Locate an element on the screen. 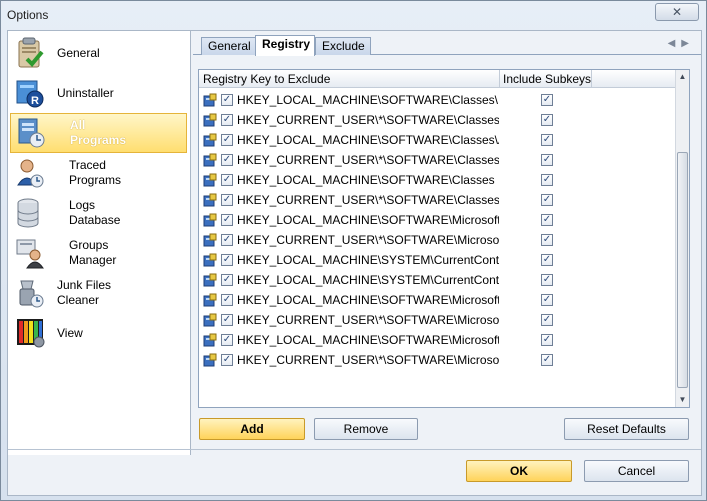 The image size is (707, 501). title-bar: Options ✕ is located at coordinates (353, 15).